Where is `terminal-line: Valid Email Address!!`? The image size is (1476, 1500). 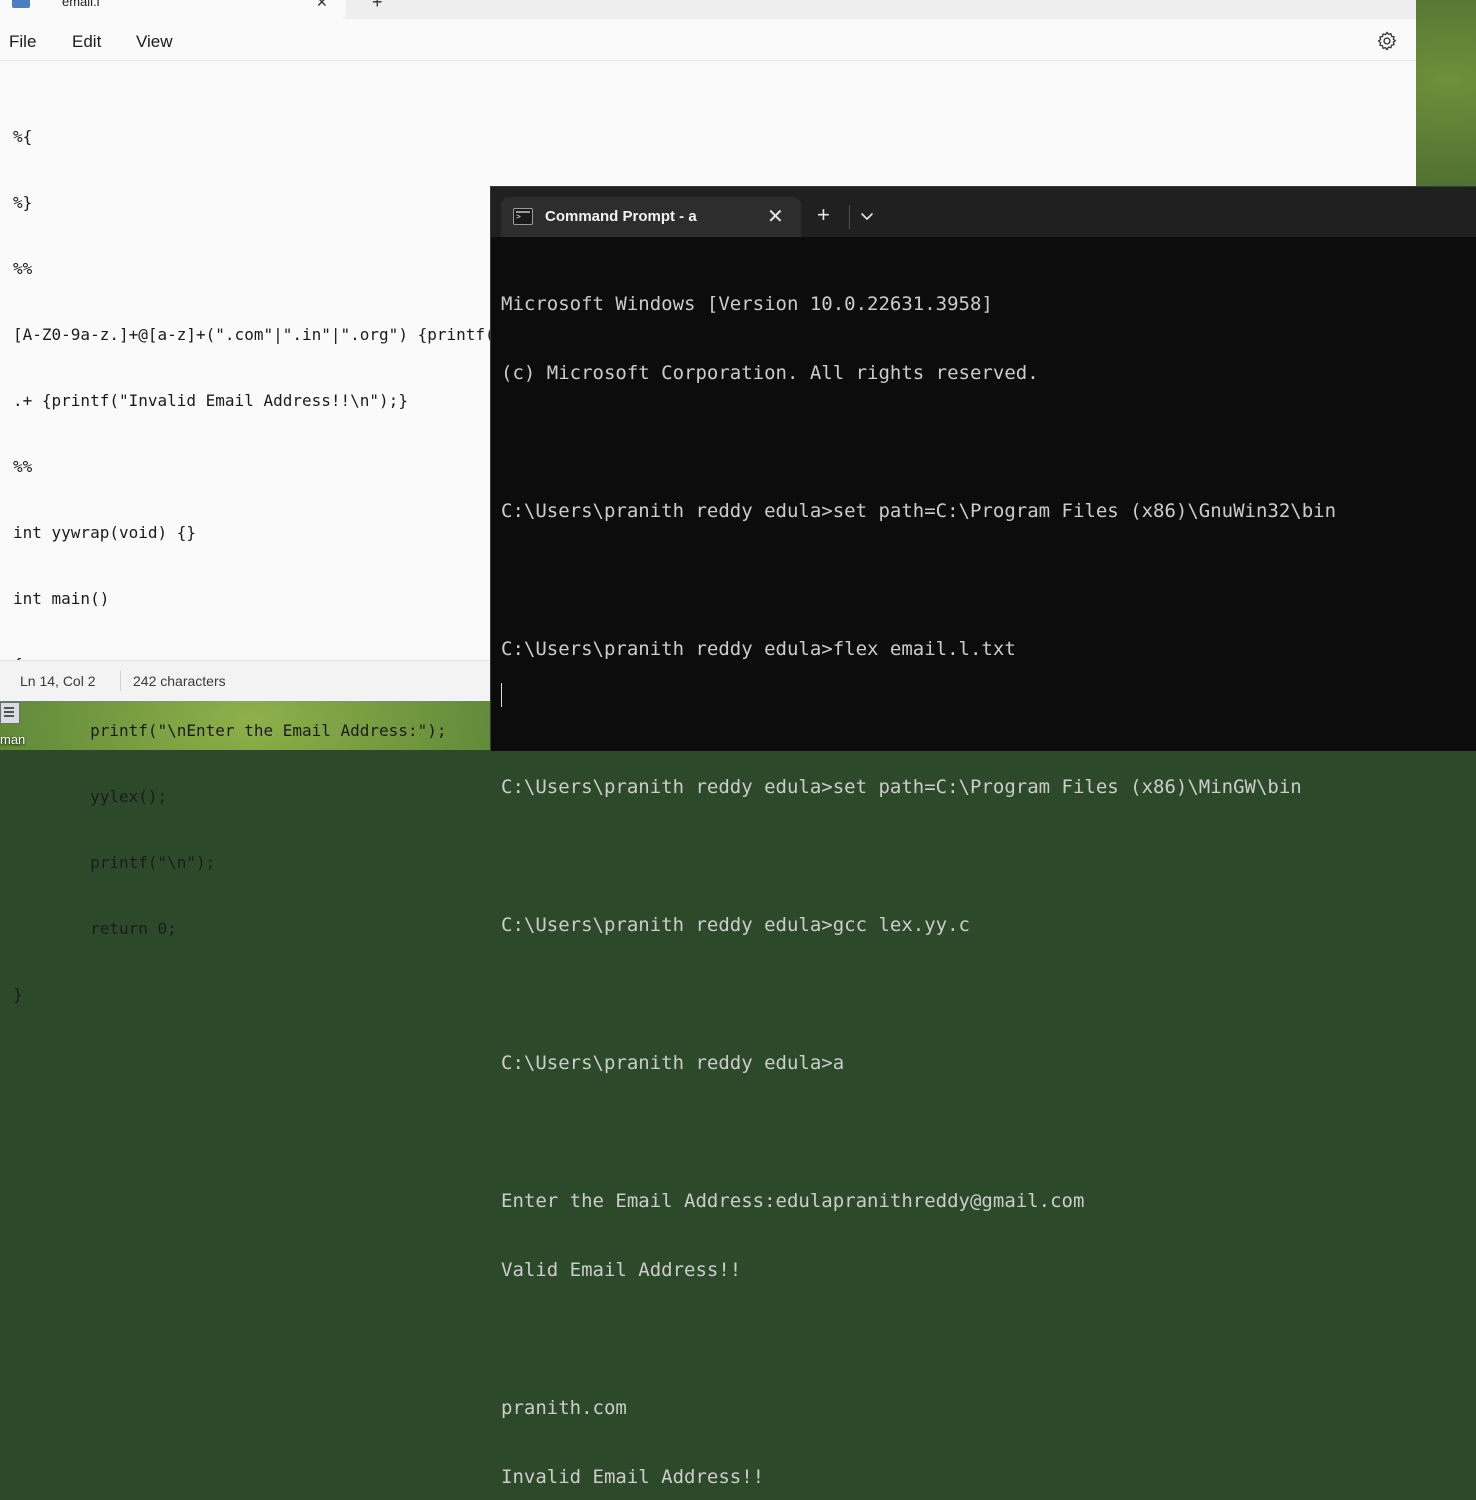
terminal-line: Valid Email Address!! is located at coordinates (621, 1270).